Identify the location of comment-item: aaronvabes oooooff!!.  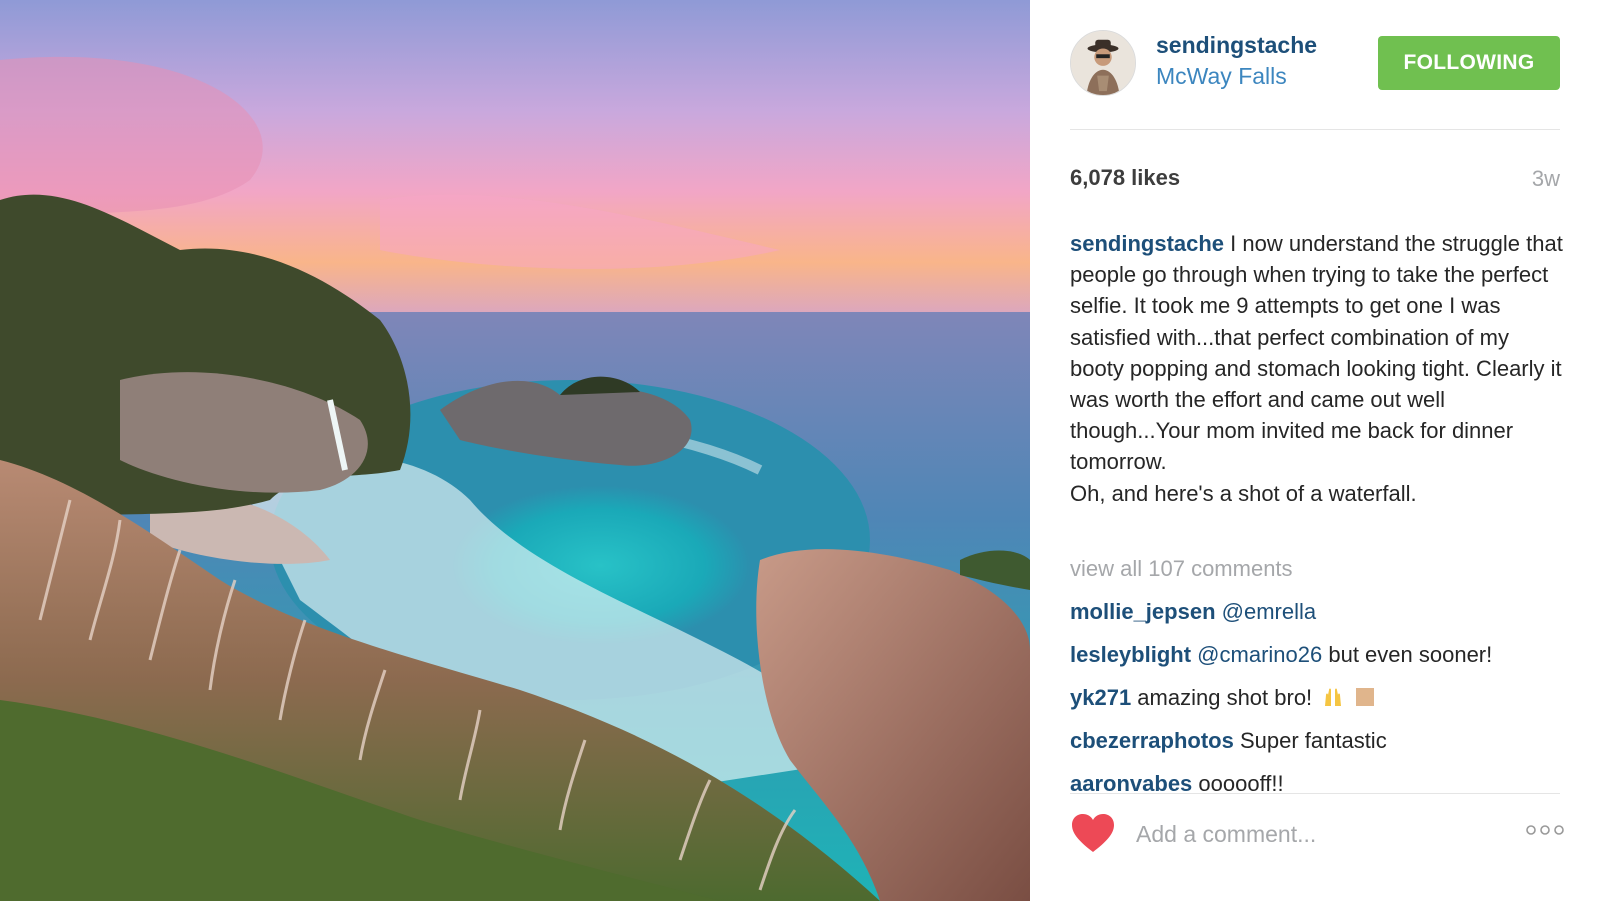
(1317, 781).